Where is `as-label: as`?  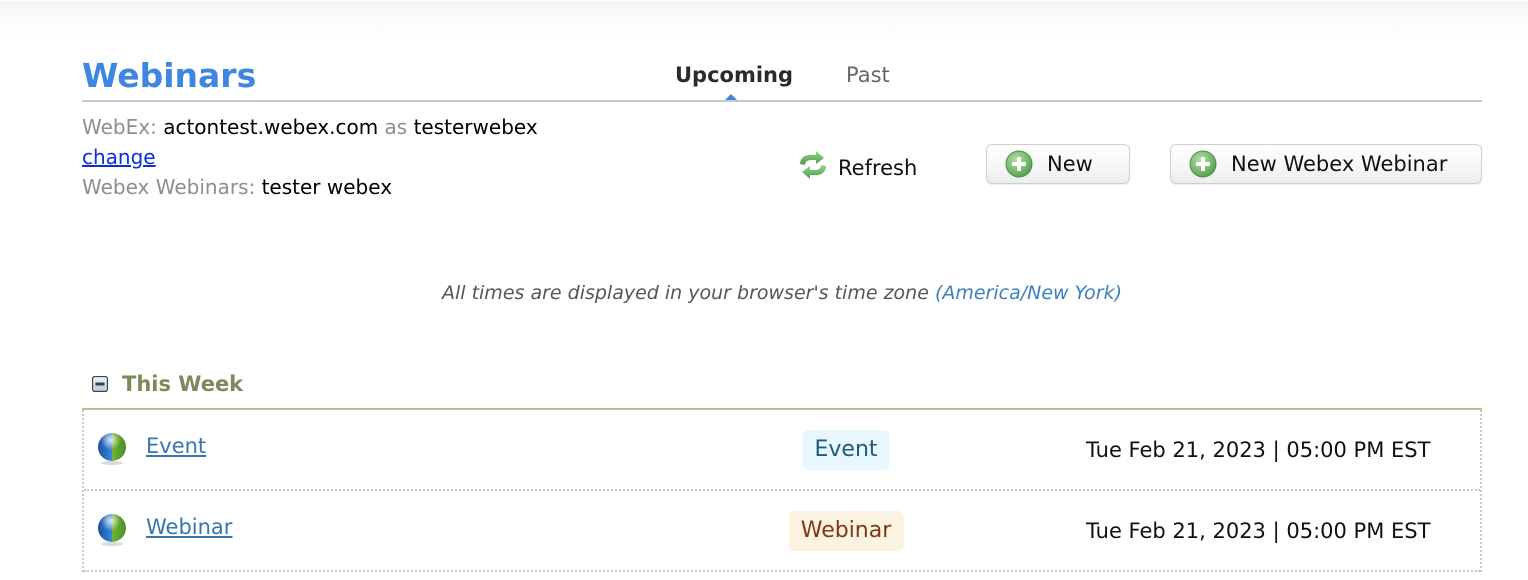
as-label: as is located at coordinates (396, 127).